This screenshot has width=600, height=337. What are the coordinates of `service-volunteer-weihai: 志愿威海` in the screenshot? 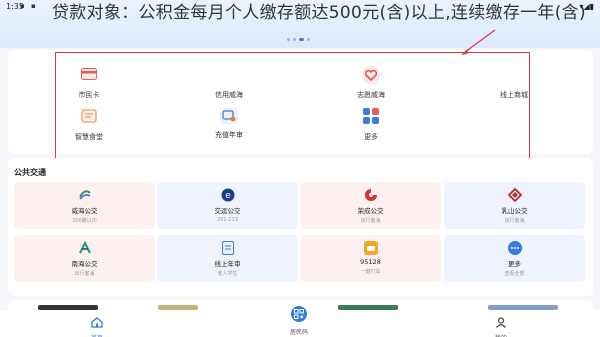 It's located at (371, 83).